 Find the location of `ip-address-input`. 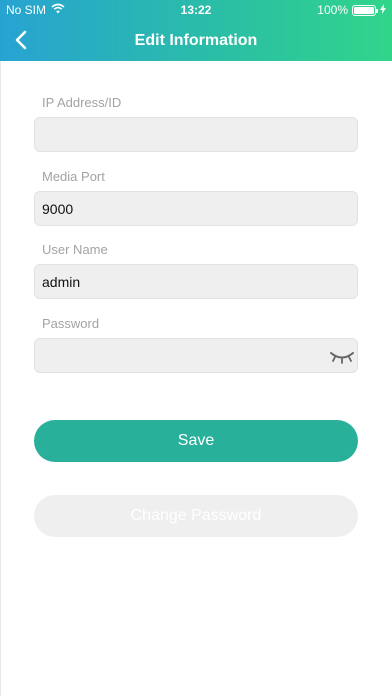

ip-address-input is located at coordinates (196, 134).